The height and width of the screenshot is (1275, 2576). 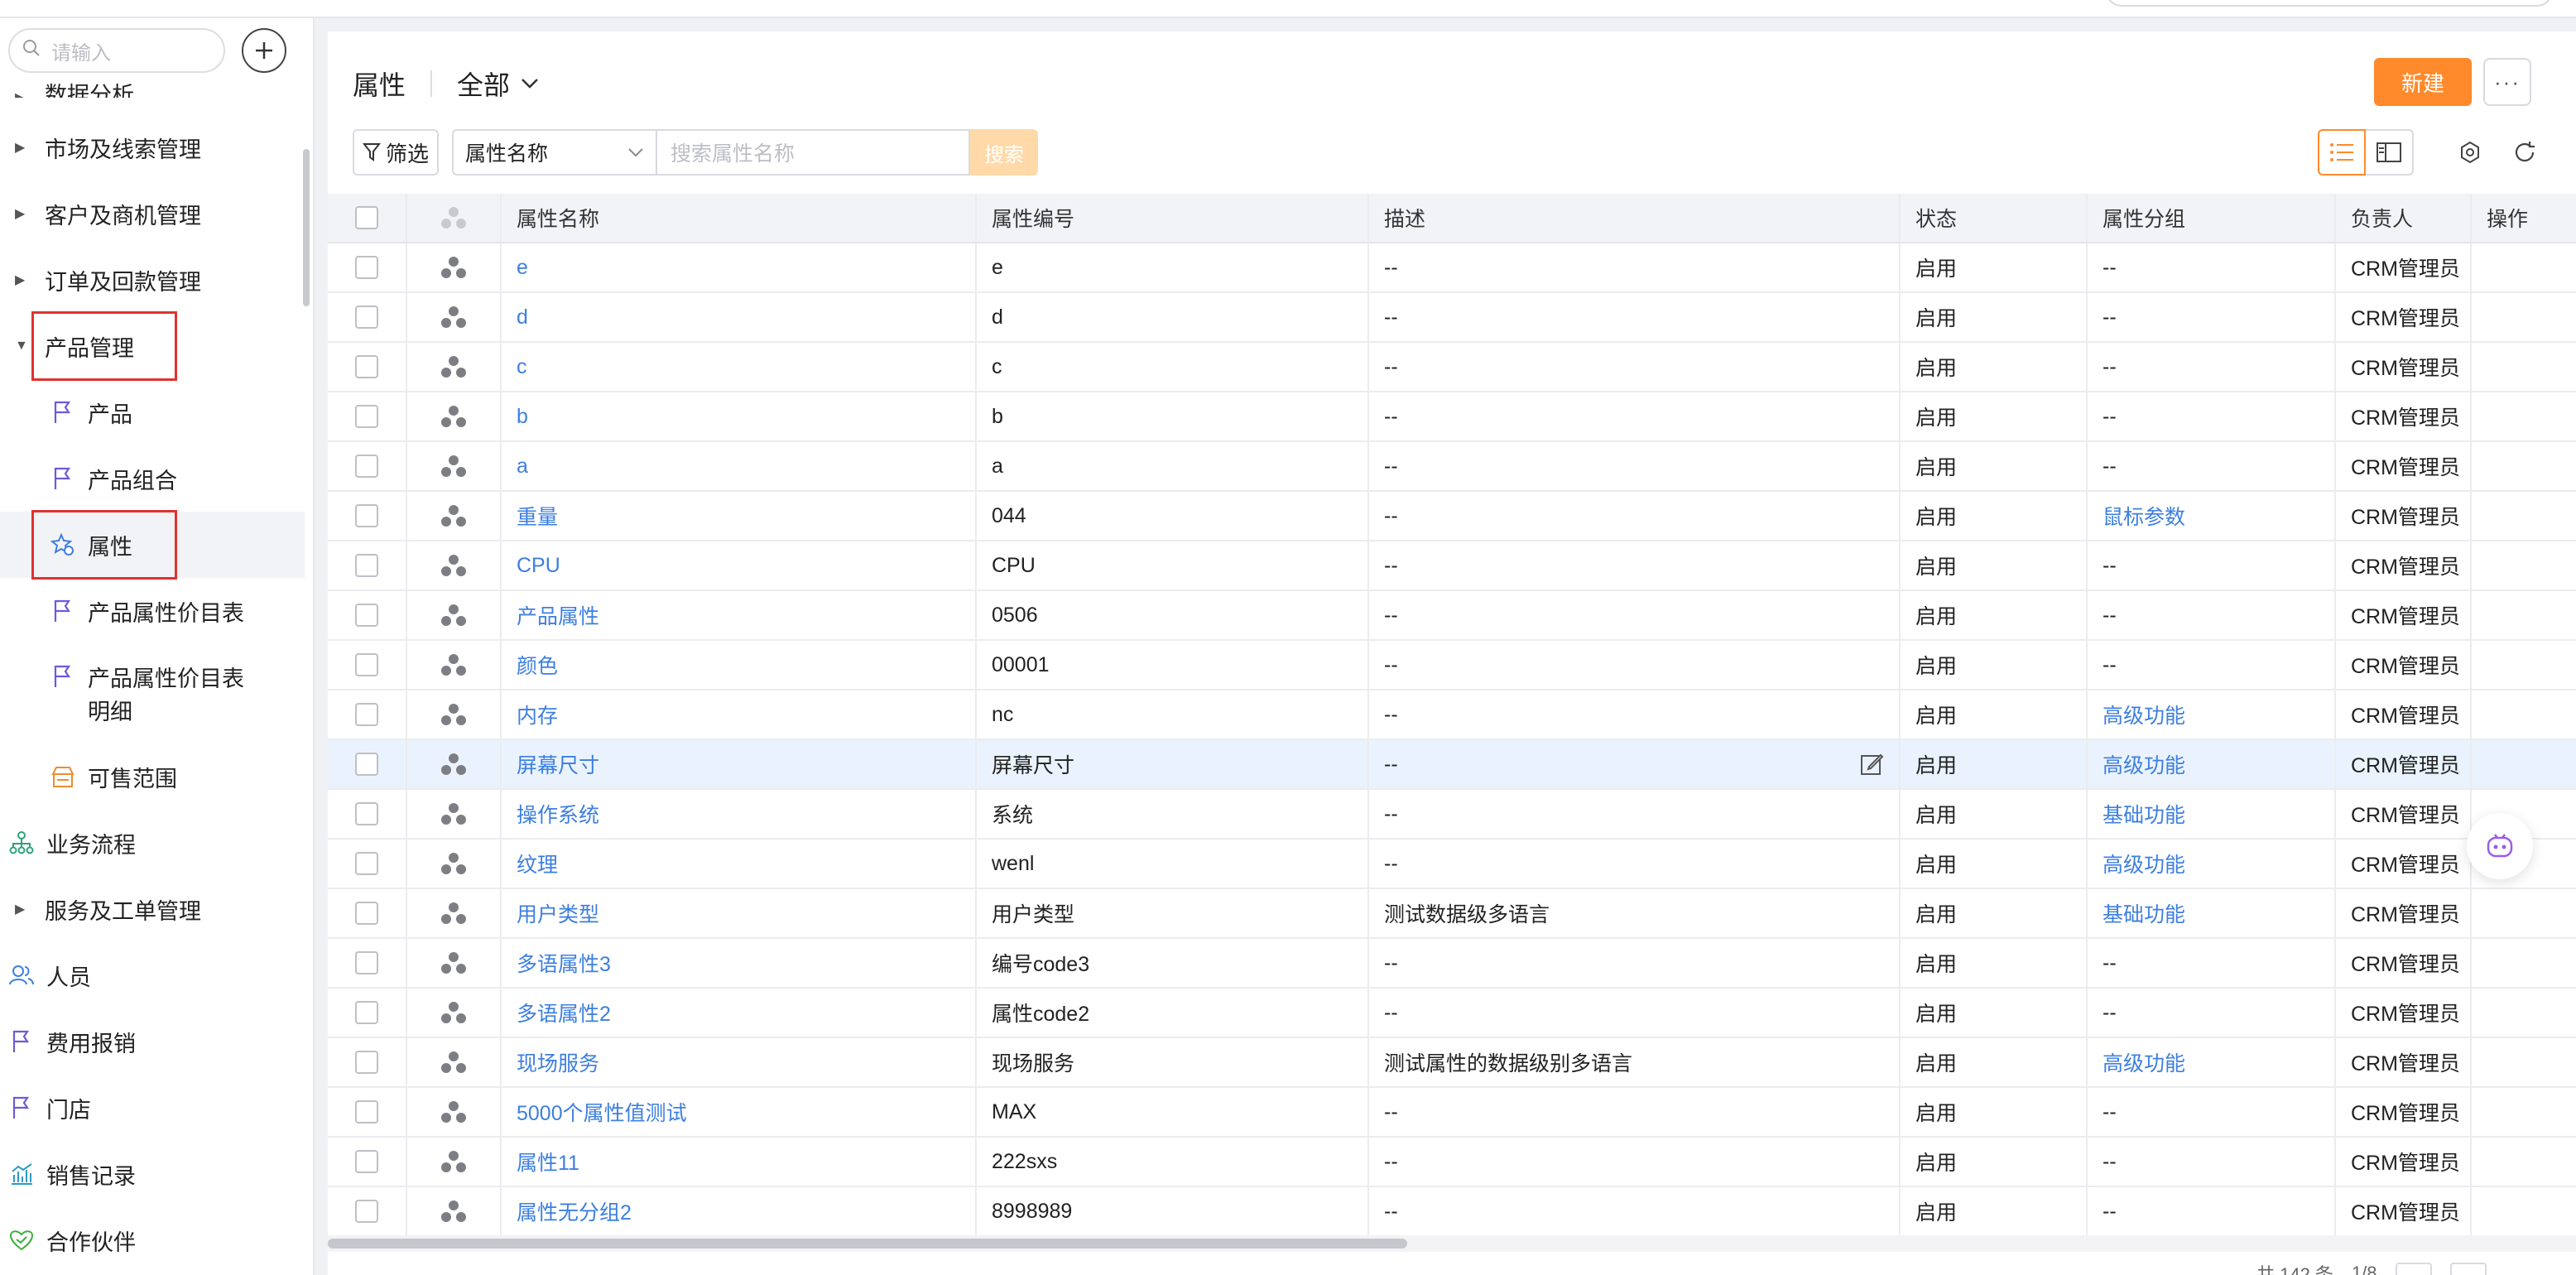 I want to click on sidebar-item-price-list-detail: 产品属性价目表 明细, so click(x=152, y=693).